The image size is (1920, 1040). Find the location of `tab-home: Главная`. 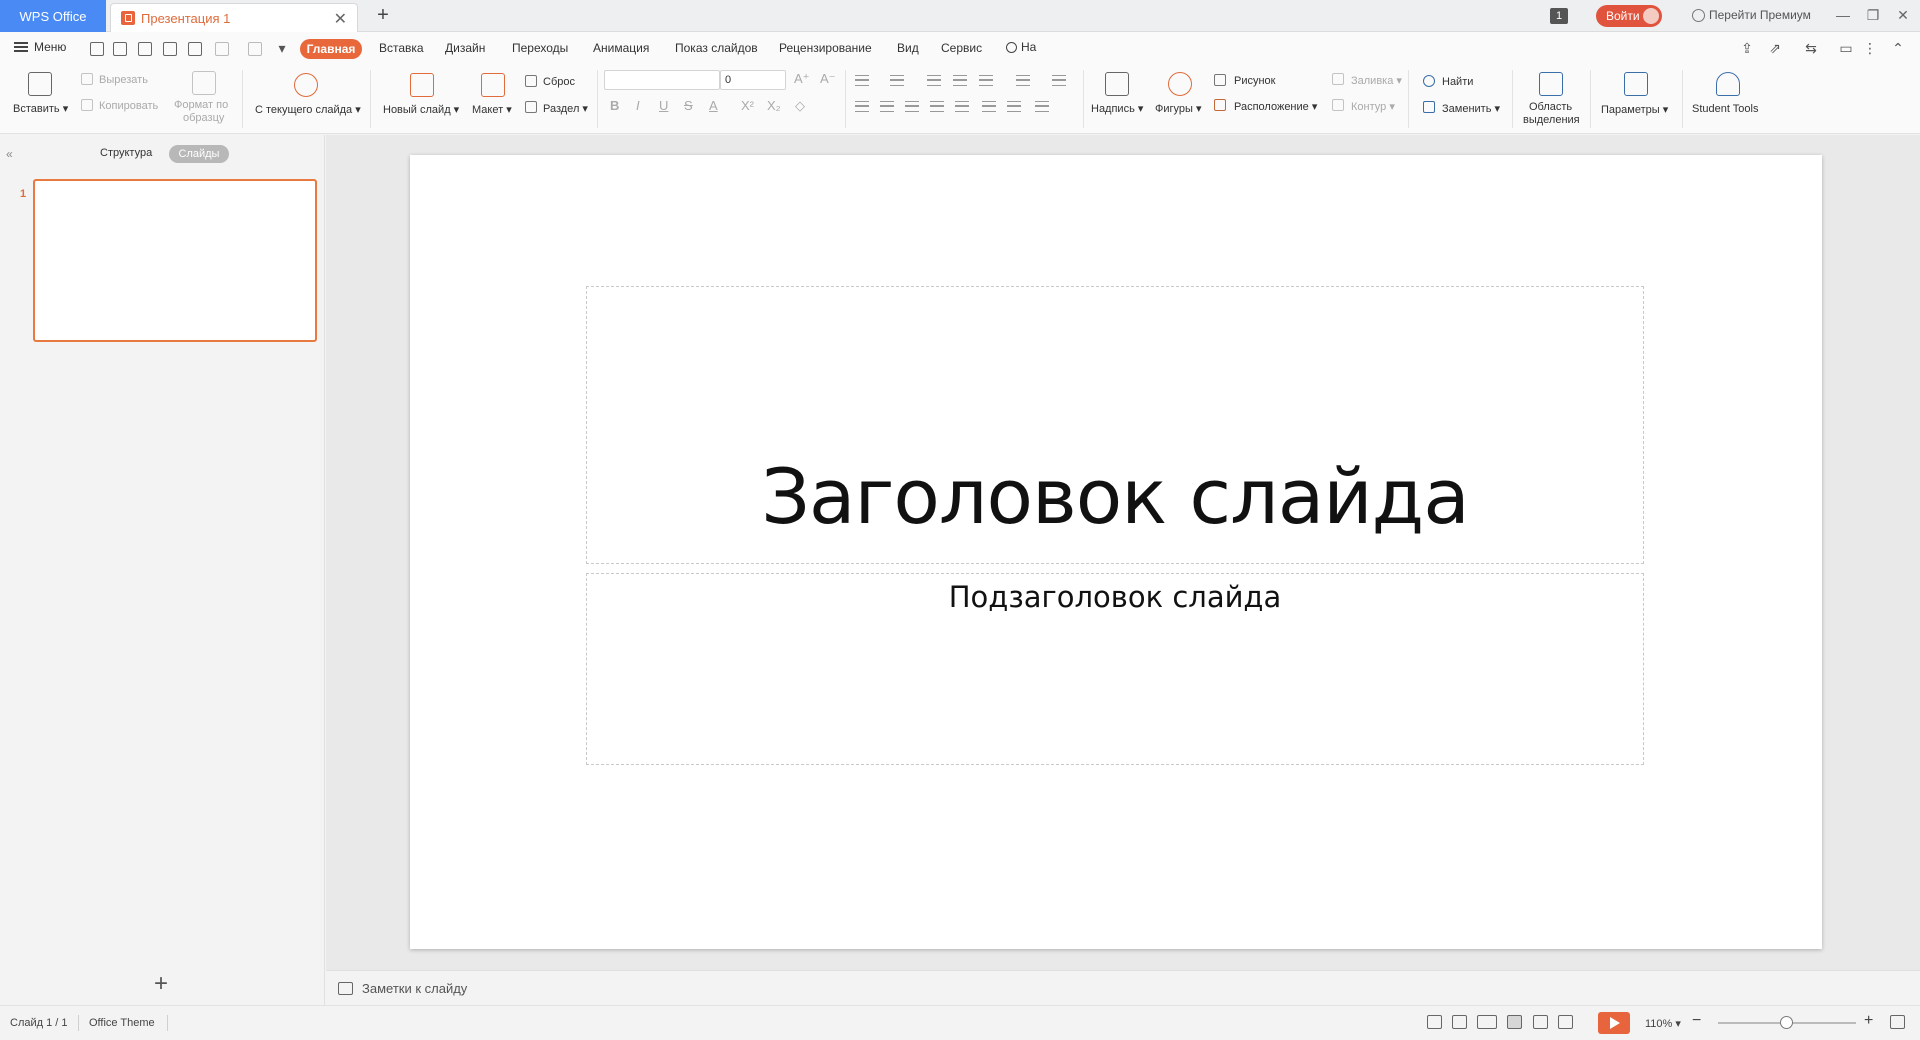

tab-home: Главная is located at coordinates (331, 49).